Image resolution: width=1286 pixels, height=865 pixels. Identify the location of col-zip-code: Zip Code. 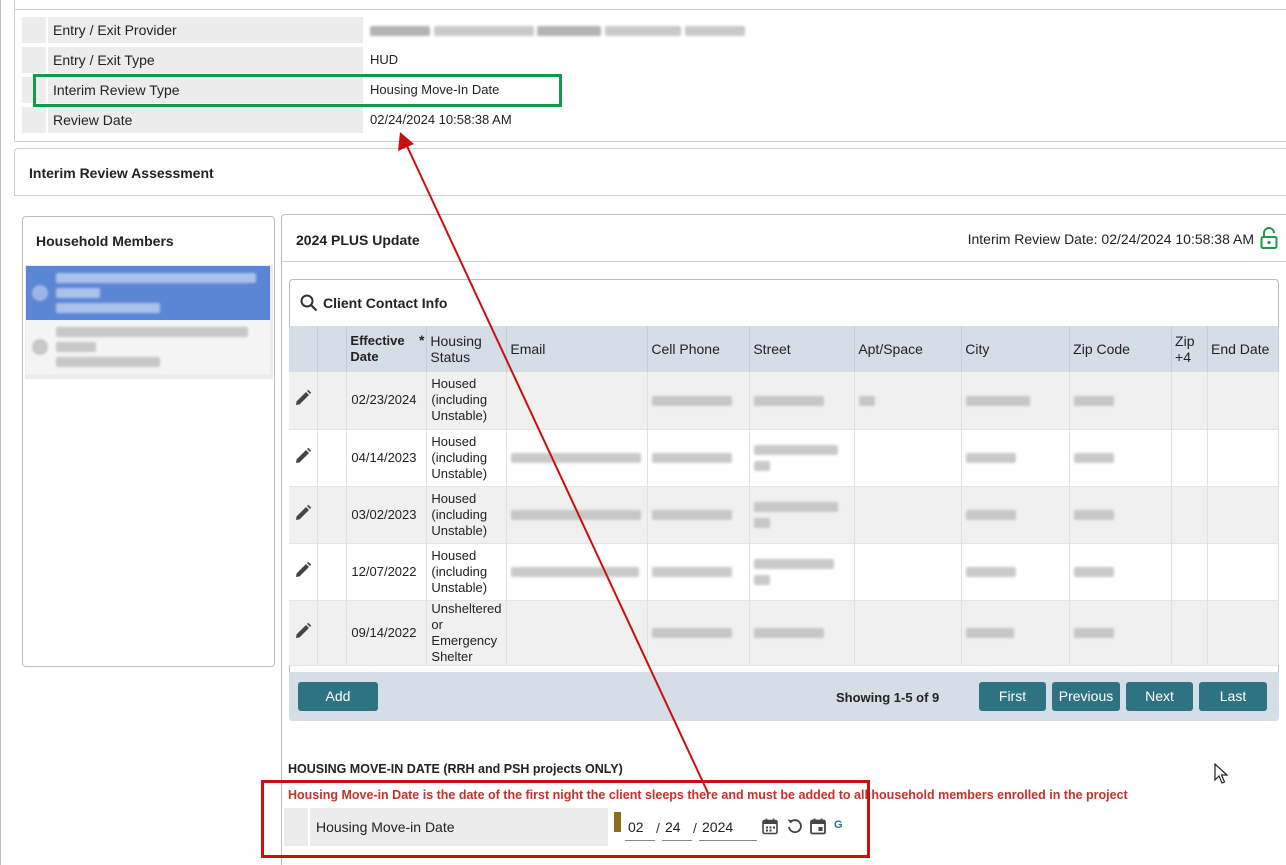
(1121, 349).